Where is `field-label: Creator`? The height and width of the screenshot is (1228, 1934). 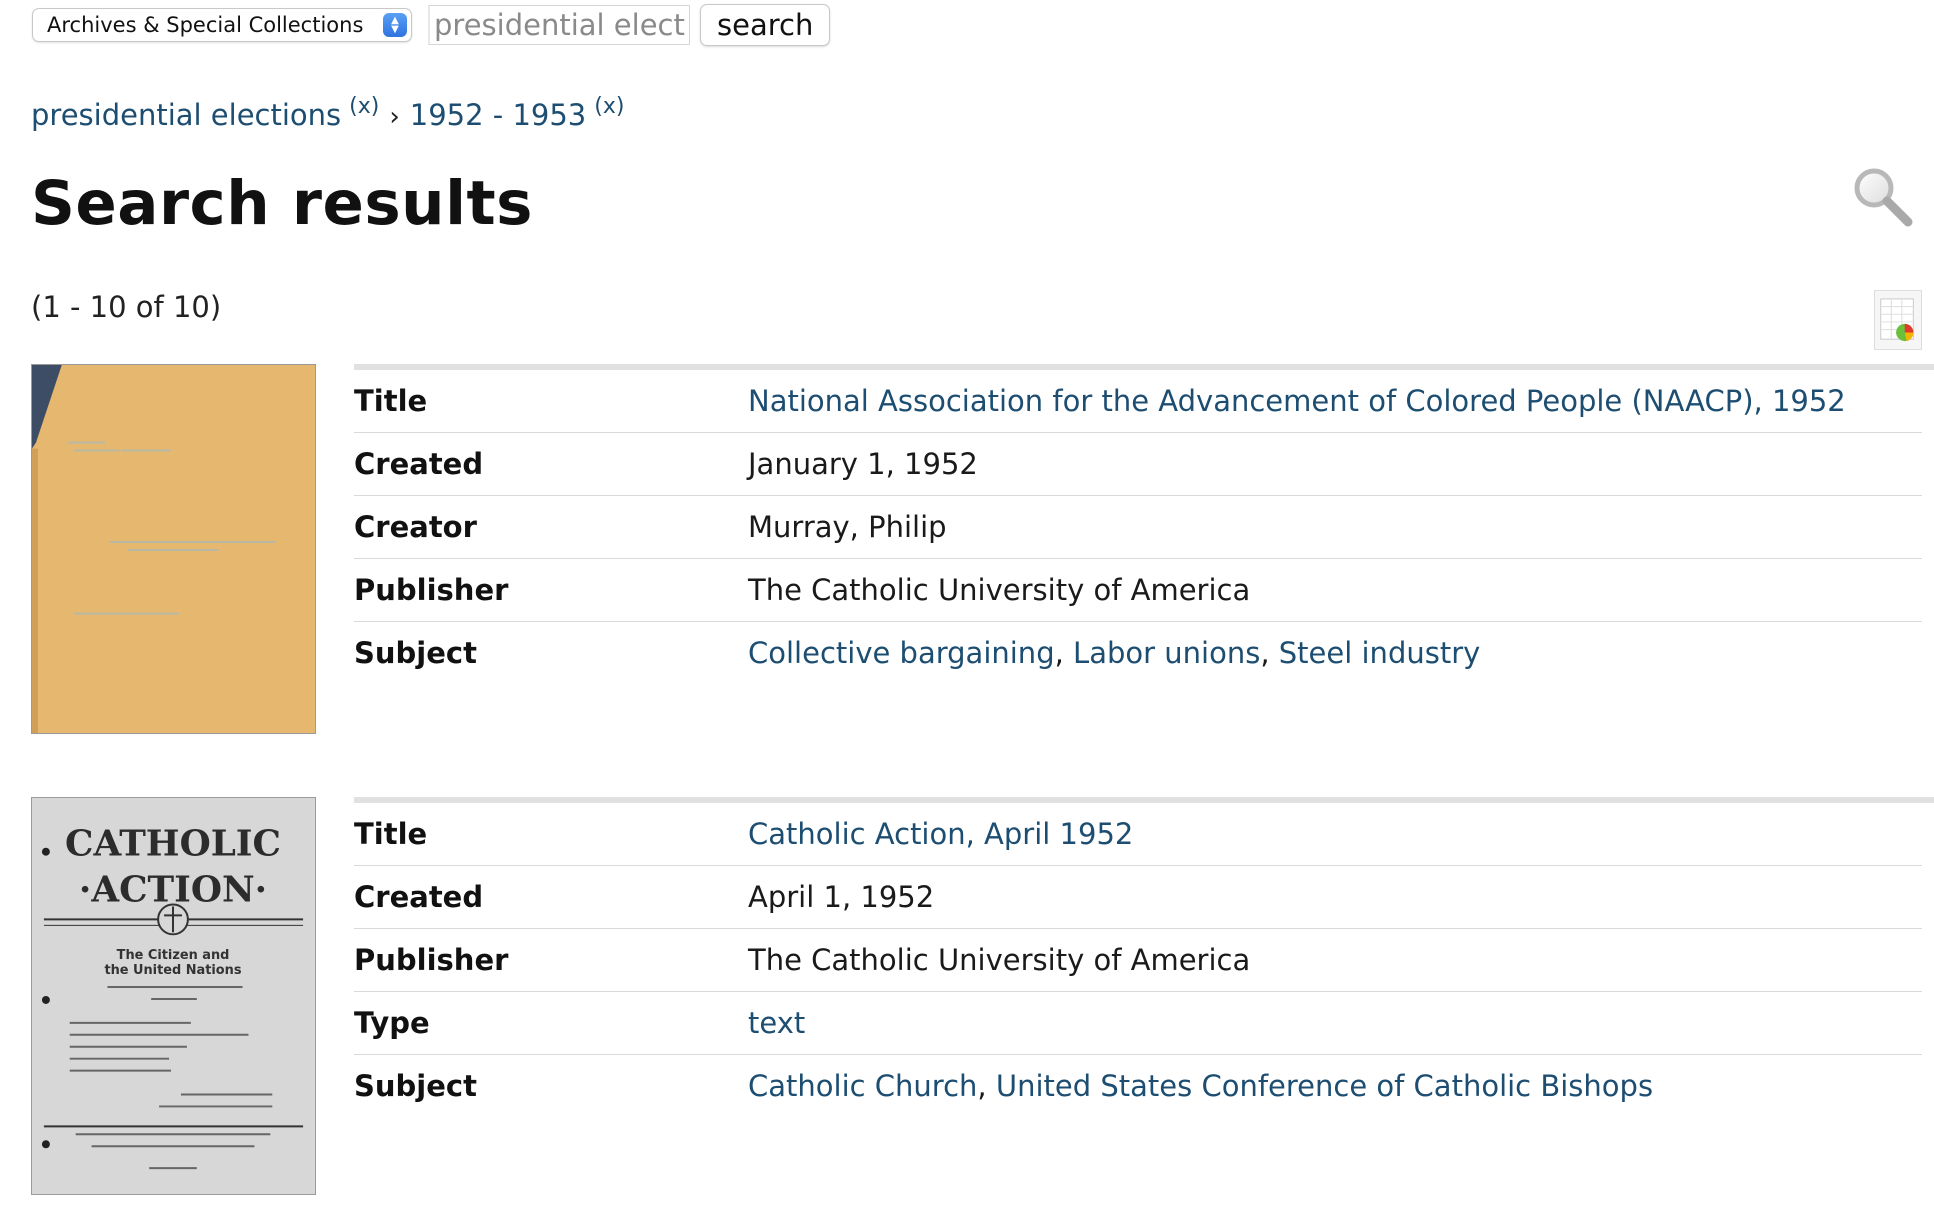
field-label: Creator is located at coordinates (551, 527).